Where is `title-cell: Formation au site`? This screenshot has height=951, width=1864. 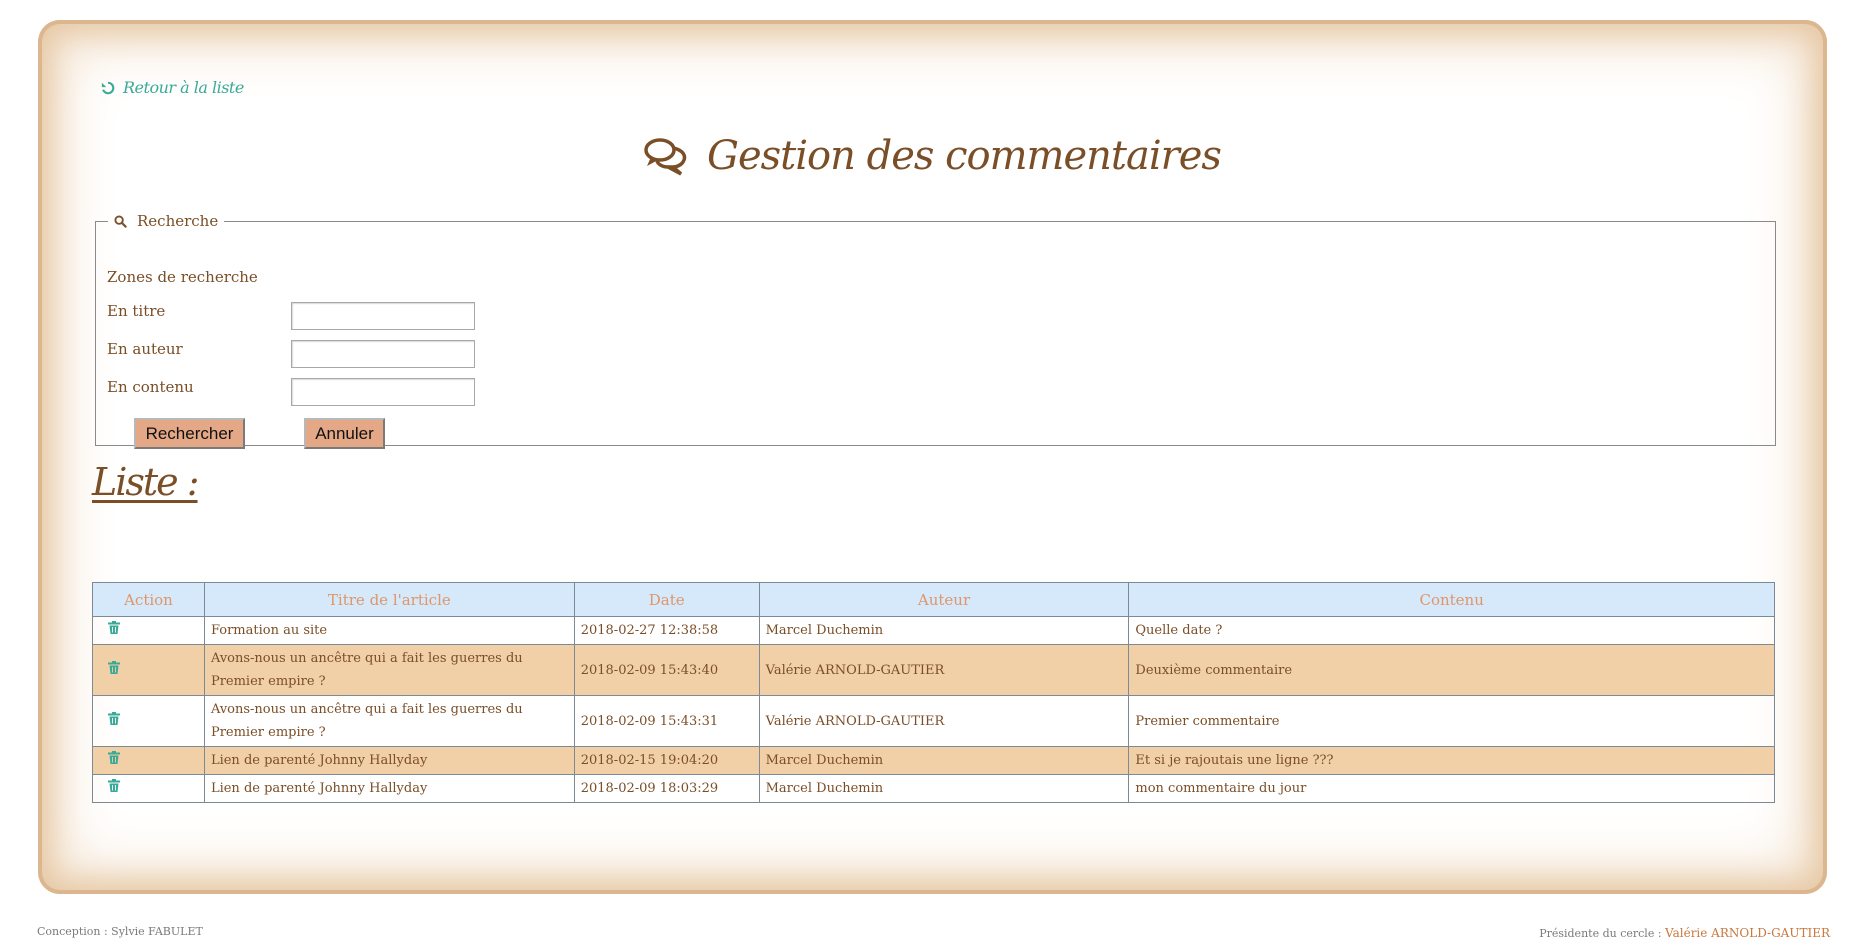
title-cell: Formation au site is located at coordinates (389, 630).